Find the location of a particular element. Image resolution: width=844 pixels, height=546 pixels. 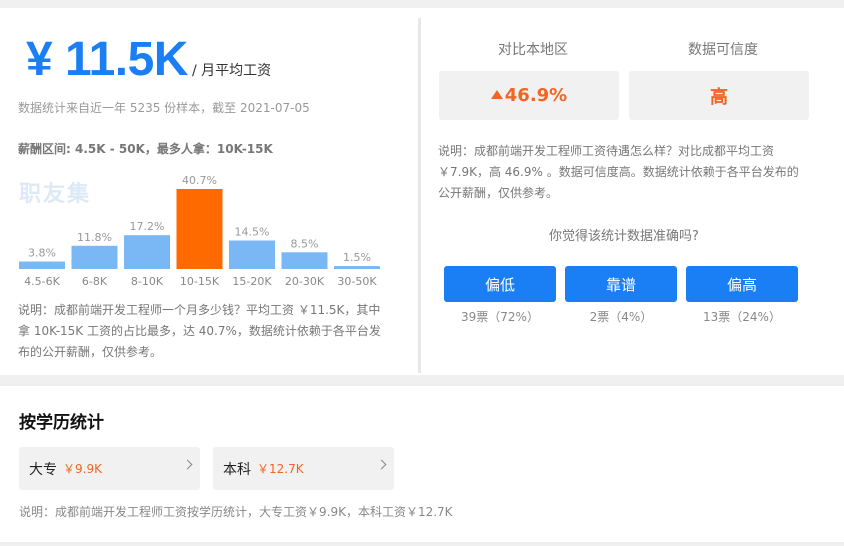

bar-20-30K is located at coordinates (304, 260).